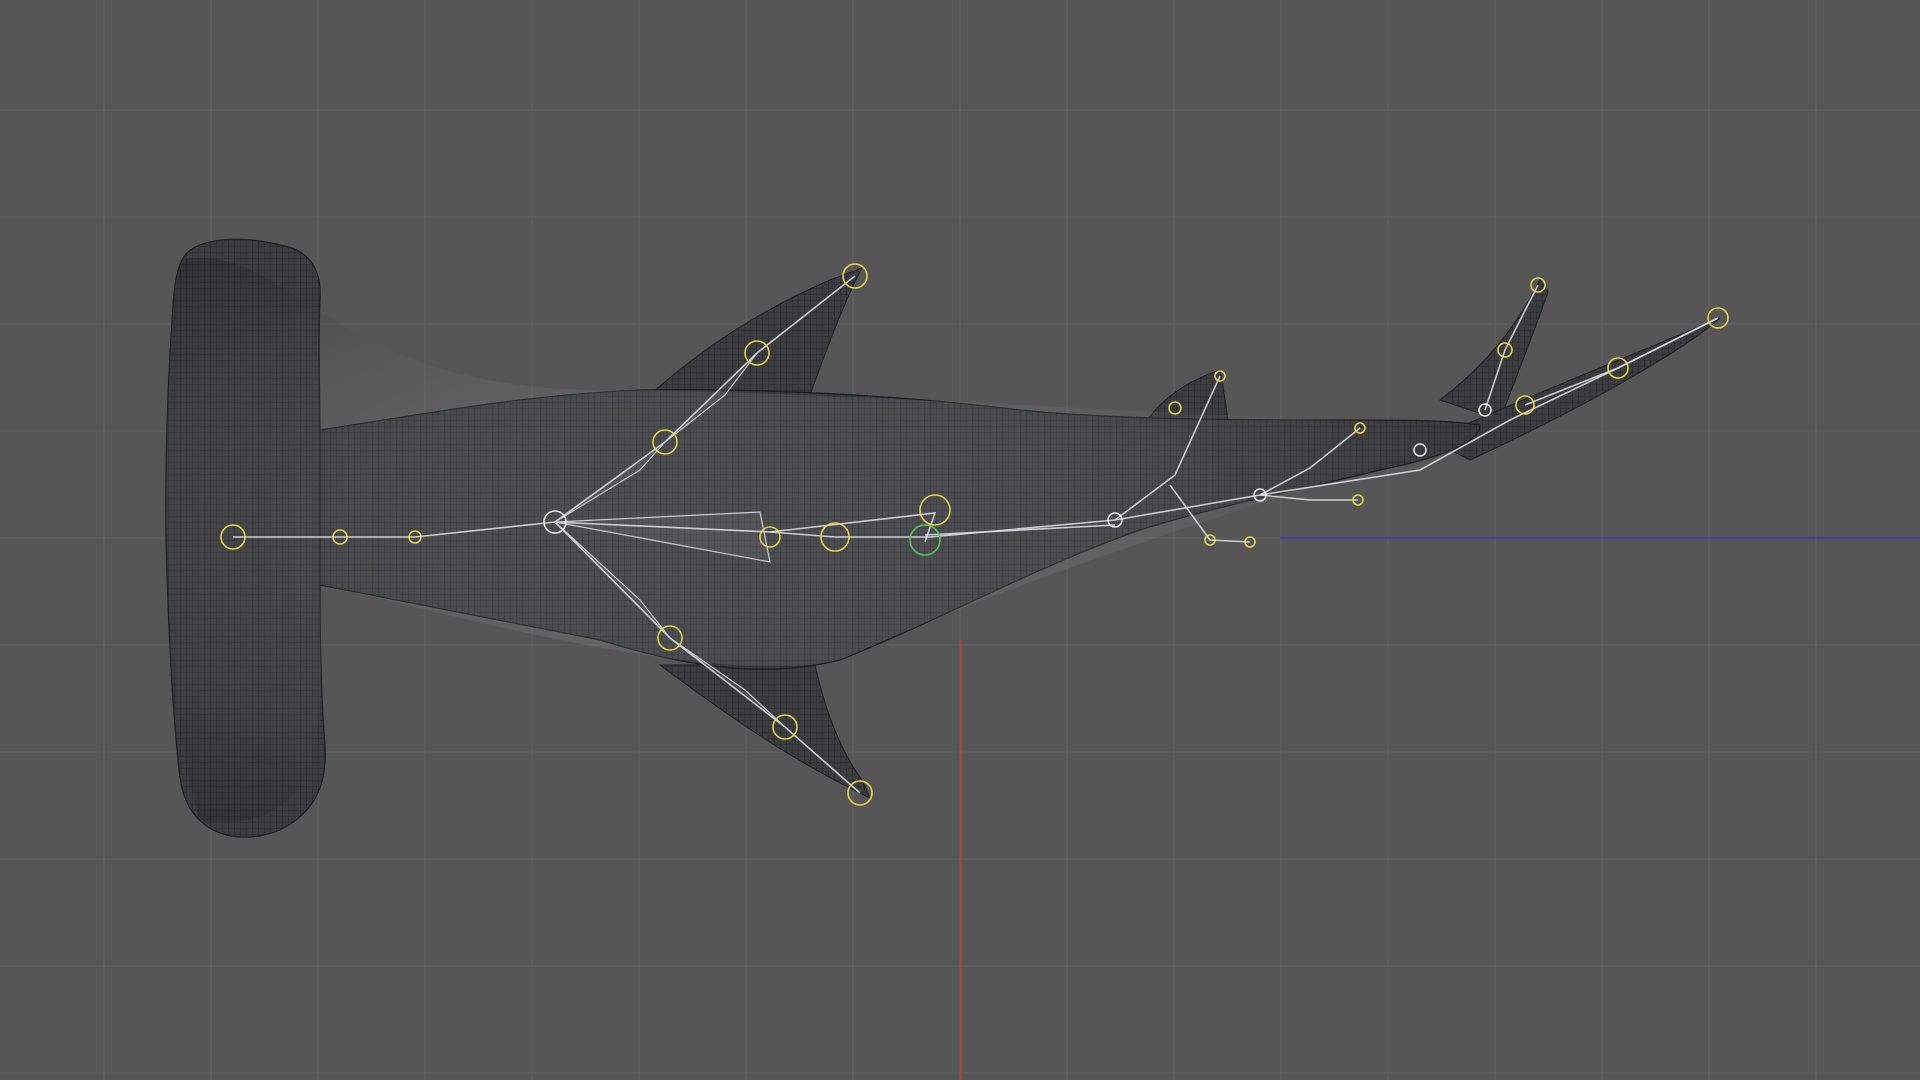 The height and width of the screenshot is (1080, 1920). I want to click on pectoral-fin-left, so click(756, 331).